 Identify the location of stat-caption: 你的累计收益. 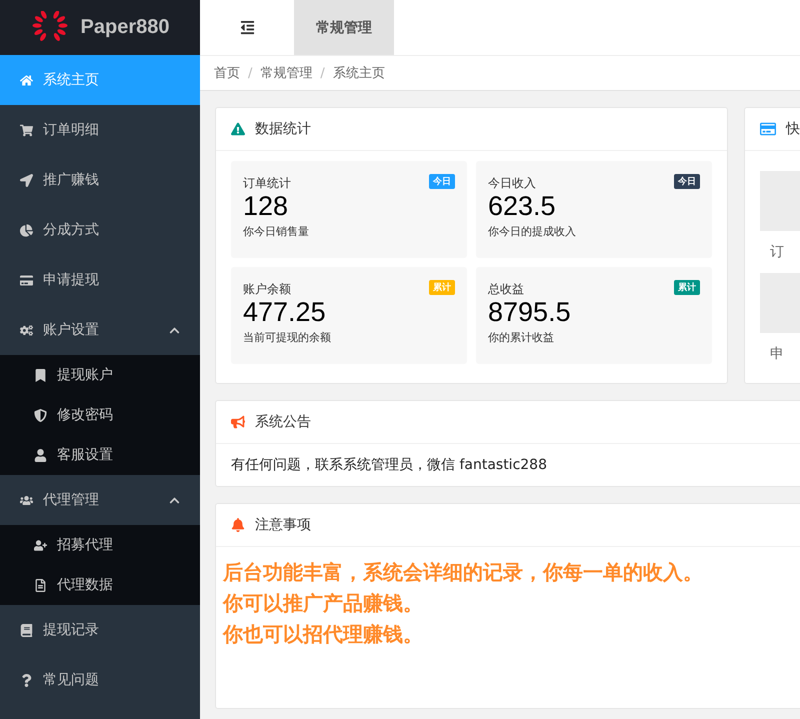
(521, 338).